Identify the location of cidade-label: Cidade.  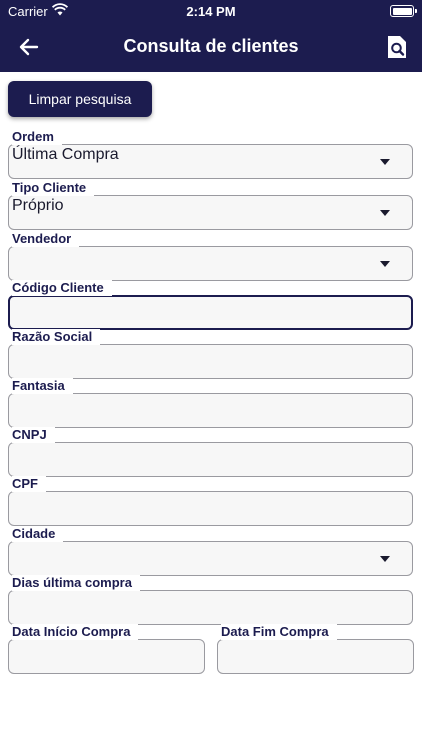
(38, 534).